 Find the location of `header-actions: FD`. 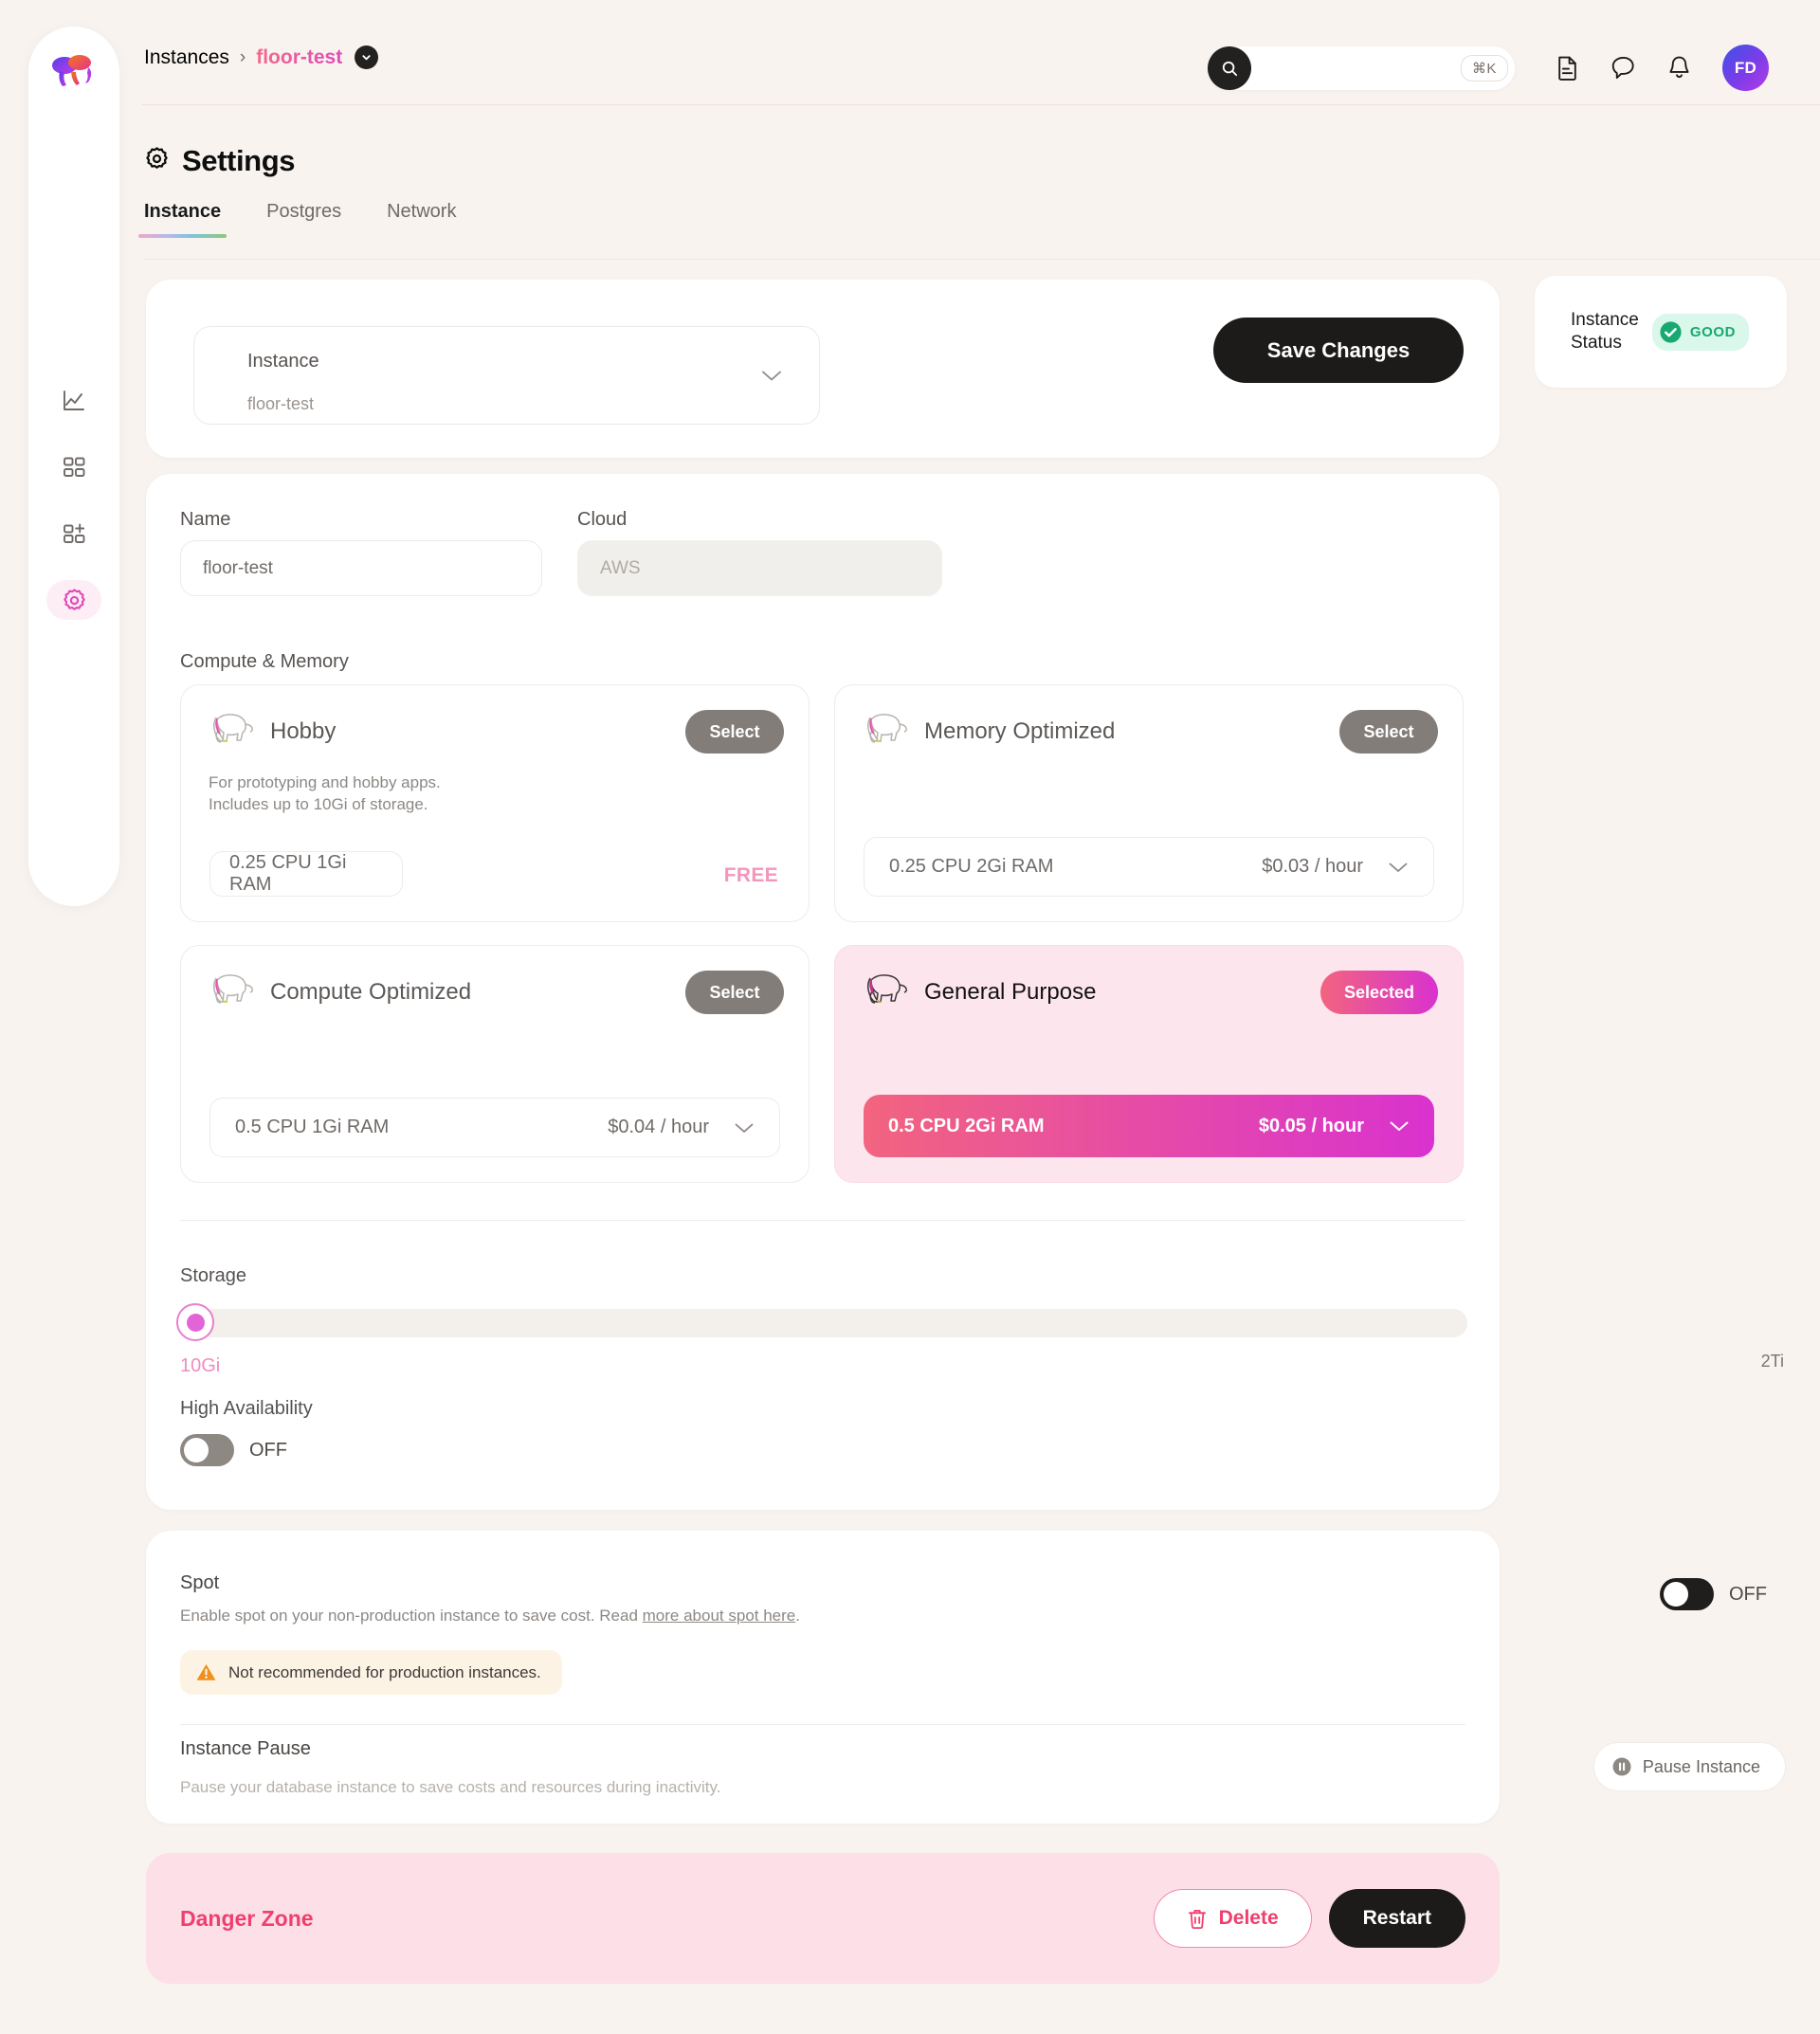

header-actions: FD is located at coordinates (1662, 68).